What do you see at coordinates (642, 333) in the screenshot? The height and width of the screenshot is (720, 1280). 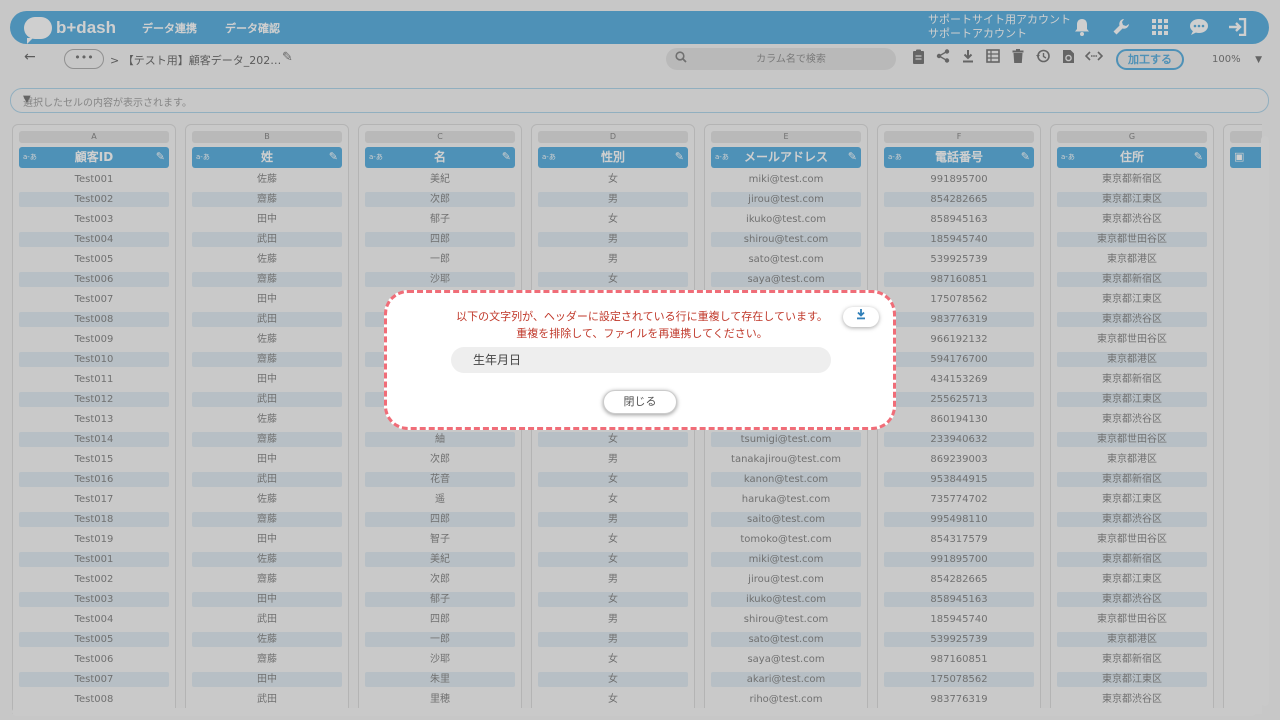 I see `dialog-message-line-2: 重複を排除して、ファイルを再連携してください。` at bounding box center [642, 333].